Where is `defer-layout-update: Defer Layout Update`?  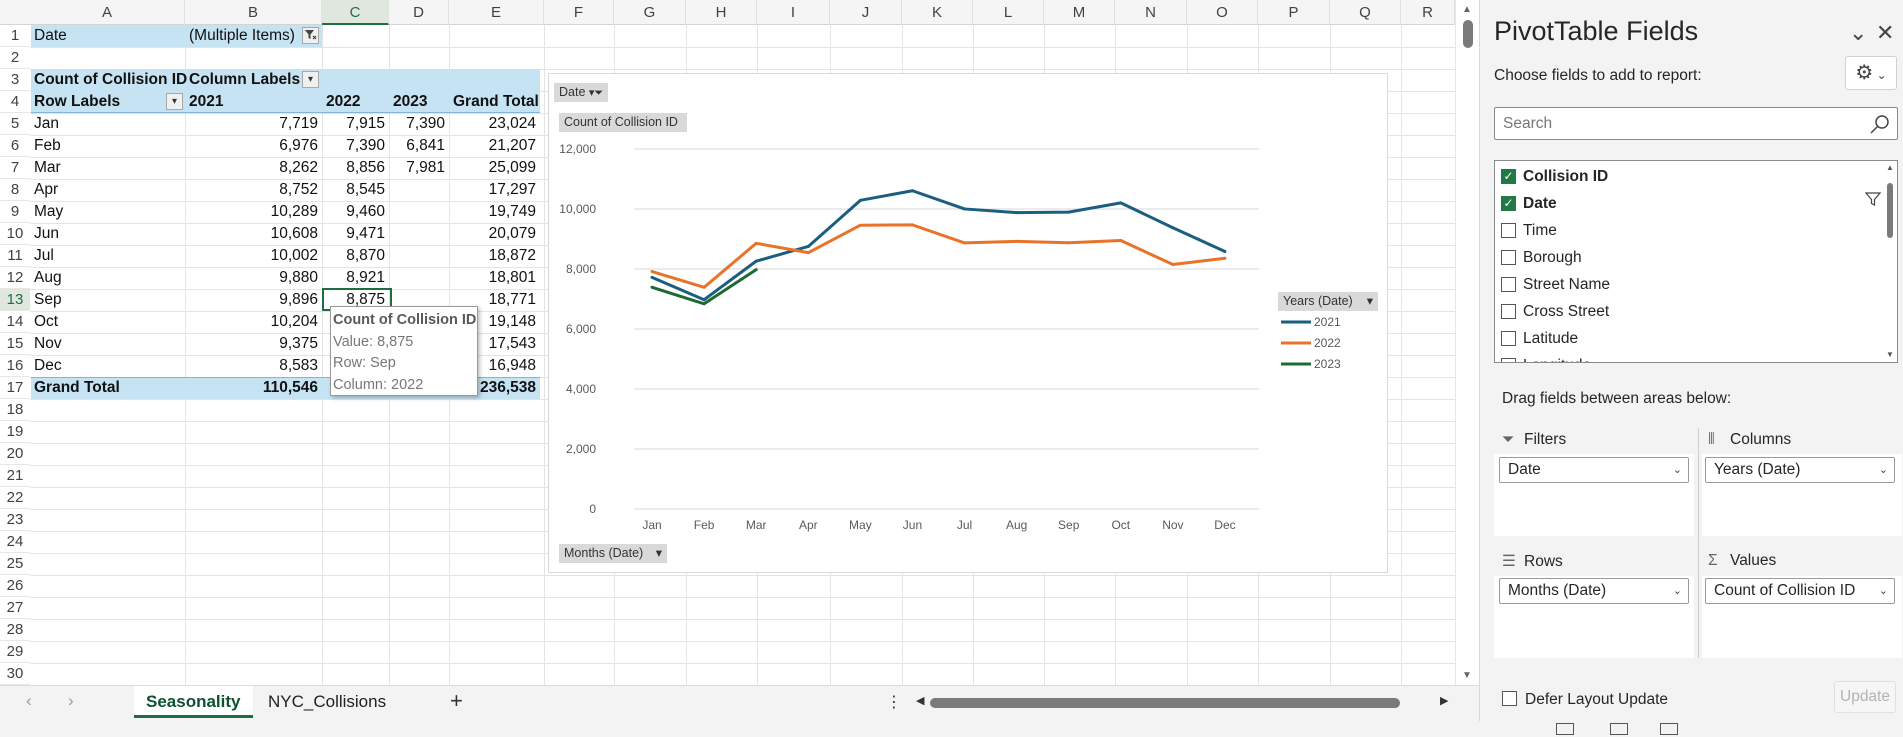
defer-layout-update: Defer Layout Update is located at coordinates (1585, 699).